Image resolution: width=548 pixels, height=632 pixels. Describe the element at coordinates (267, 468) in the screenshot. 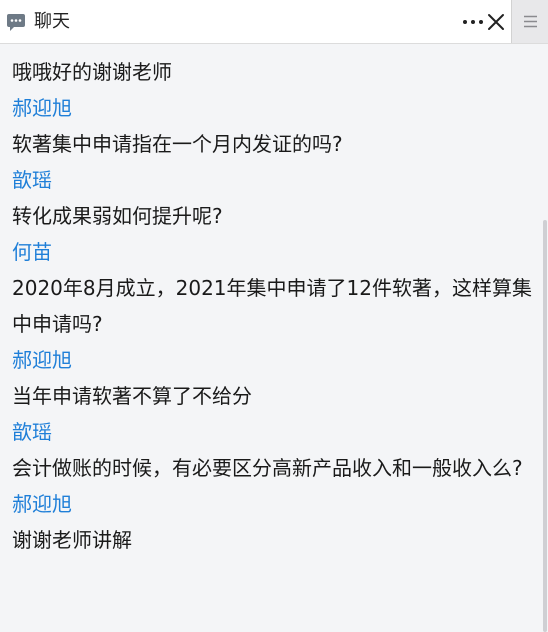

I see `message-text: 会计做账的时候，有必要区分高新产品收入和一般收入么?` at that location.